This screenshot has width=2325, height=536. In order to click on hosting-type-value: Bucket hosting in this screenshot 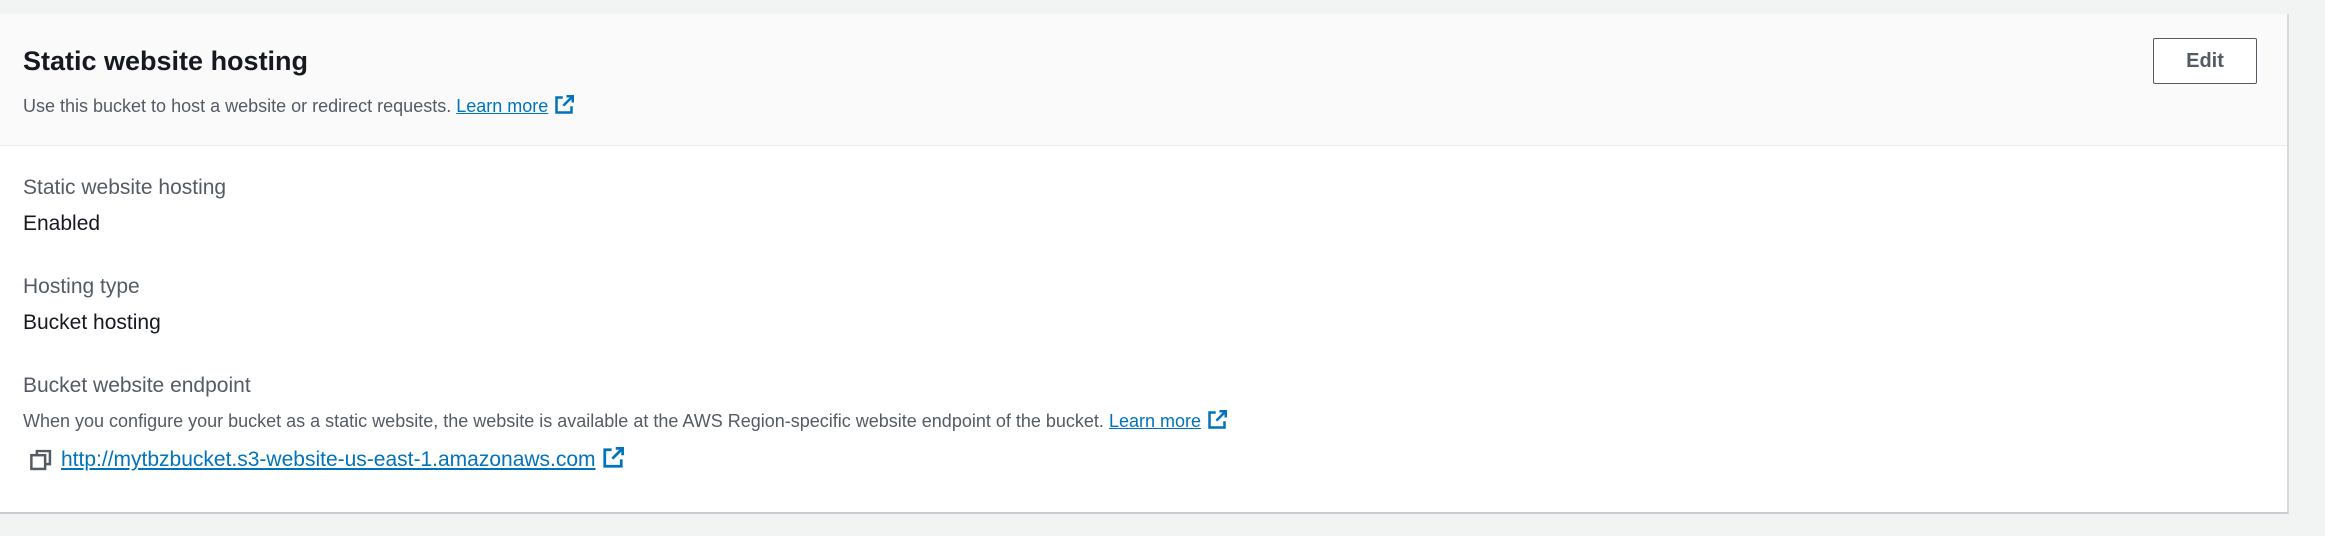, I will do `click(92, 322)`.